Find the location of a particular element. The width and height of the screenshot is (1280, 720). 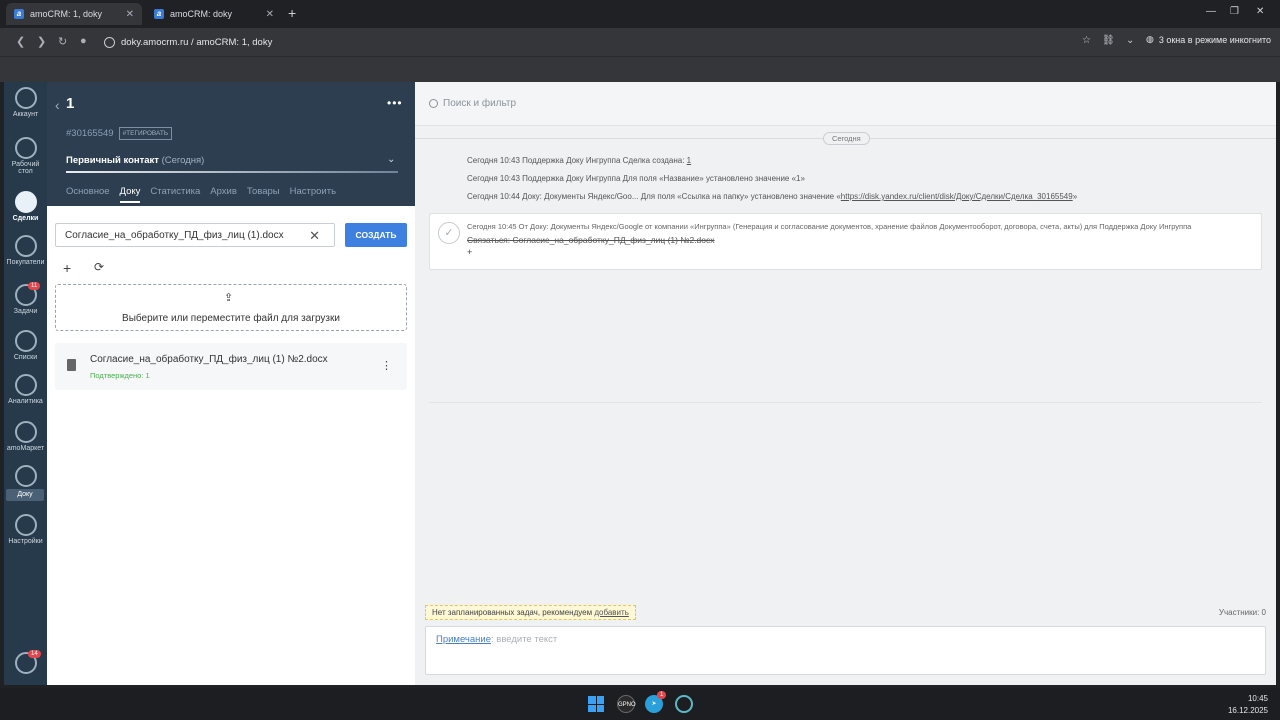

more-options-icon: ••• is located at coordinates (395, 103).